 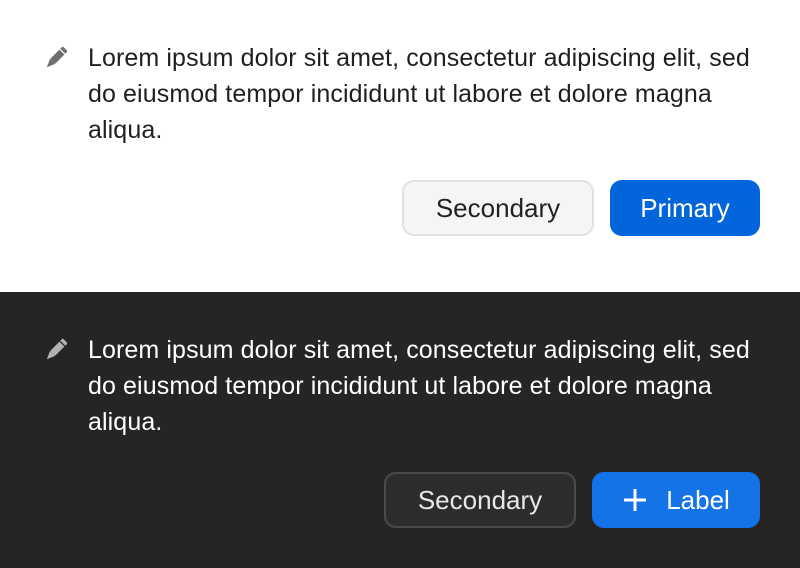 I want to click on add-label-button-label: Label, so click(x=698, y=499).